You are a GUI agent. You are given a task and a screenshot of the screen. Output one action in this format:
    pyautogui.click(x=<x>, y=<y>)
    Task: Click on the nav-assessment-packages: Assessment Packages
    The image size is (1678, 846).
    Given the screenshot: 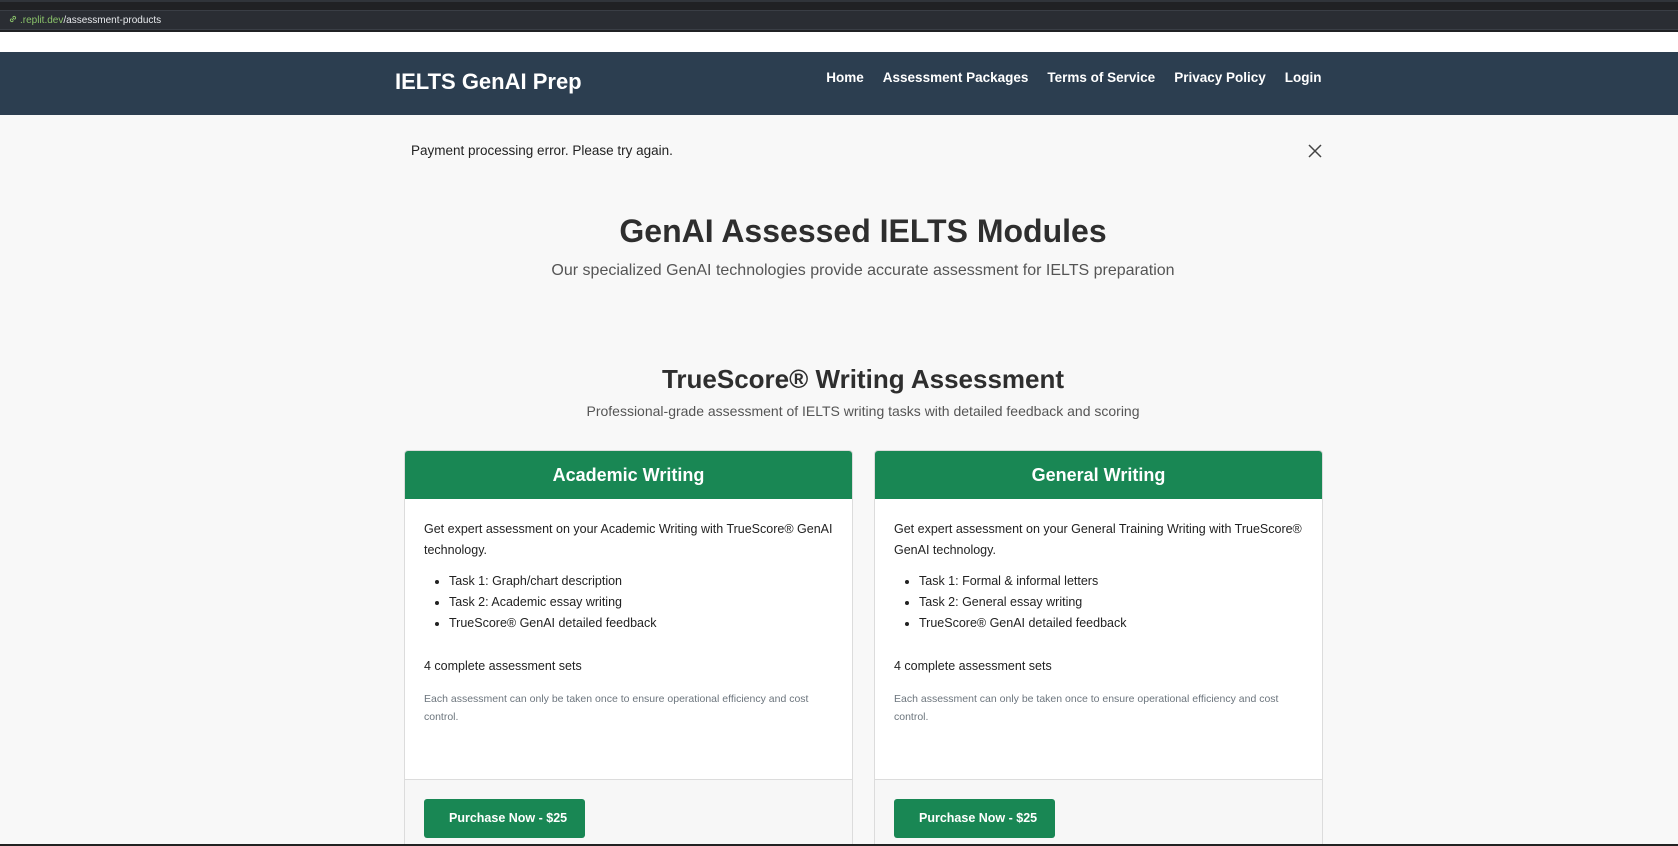 What is the action you would take?
    pyautogui.click(x=955, y=77)
    